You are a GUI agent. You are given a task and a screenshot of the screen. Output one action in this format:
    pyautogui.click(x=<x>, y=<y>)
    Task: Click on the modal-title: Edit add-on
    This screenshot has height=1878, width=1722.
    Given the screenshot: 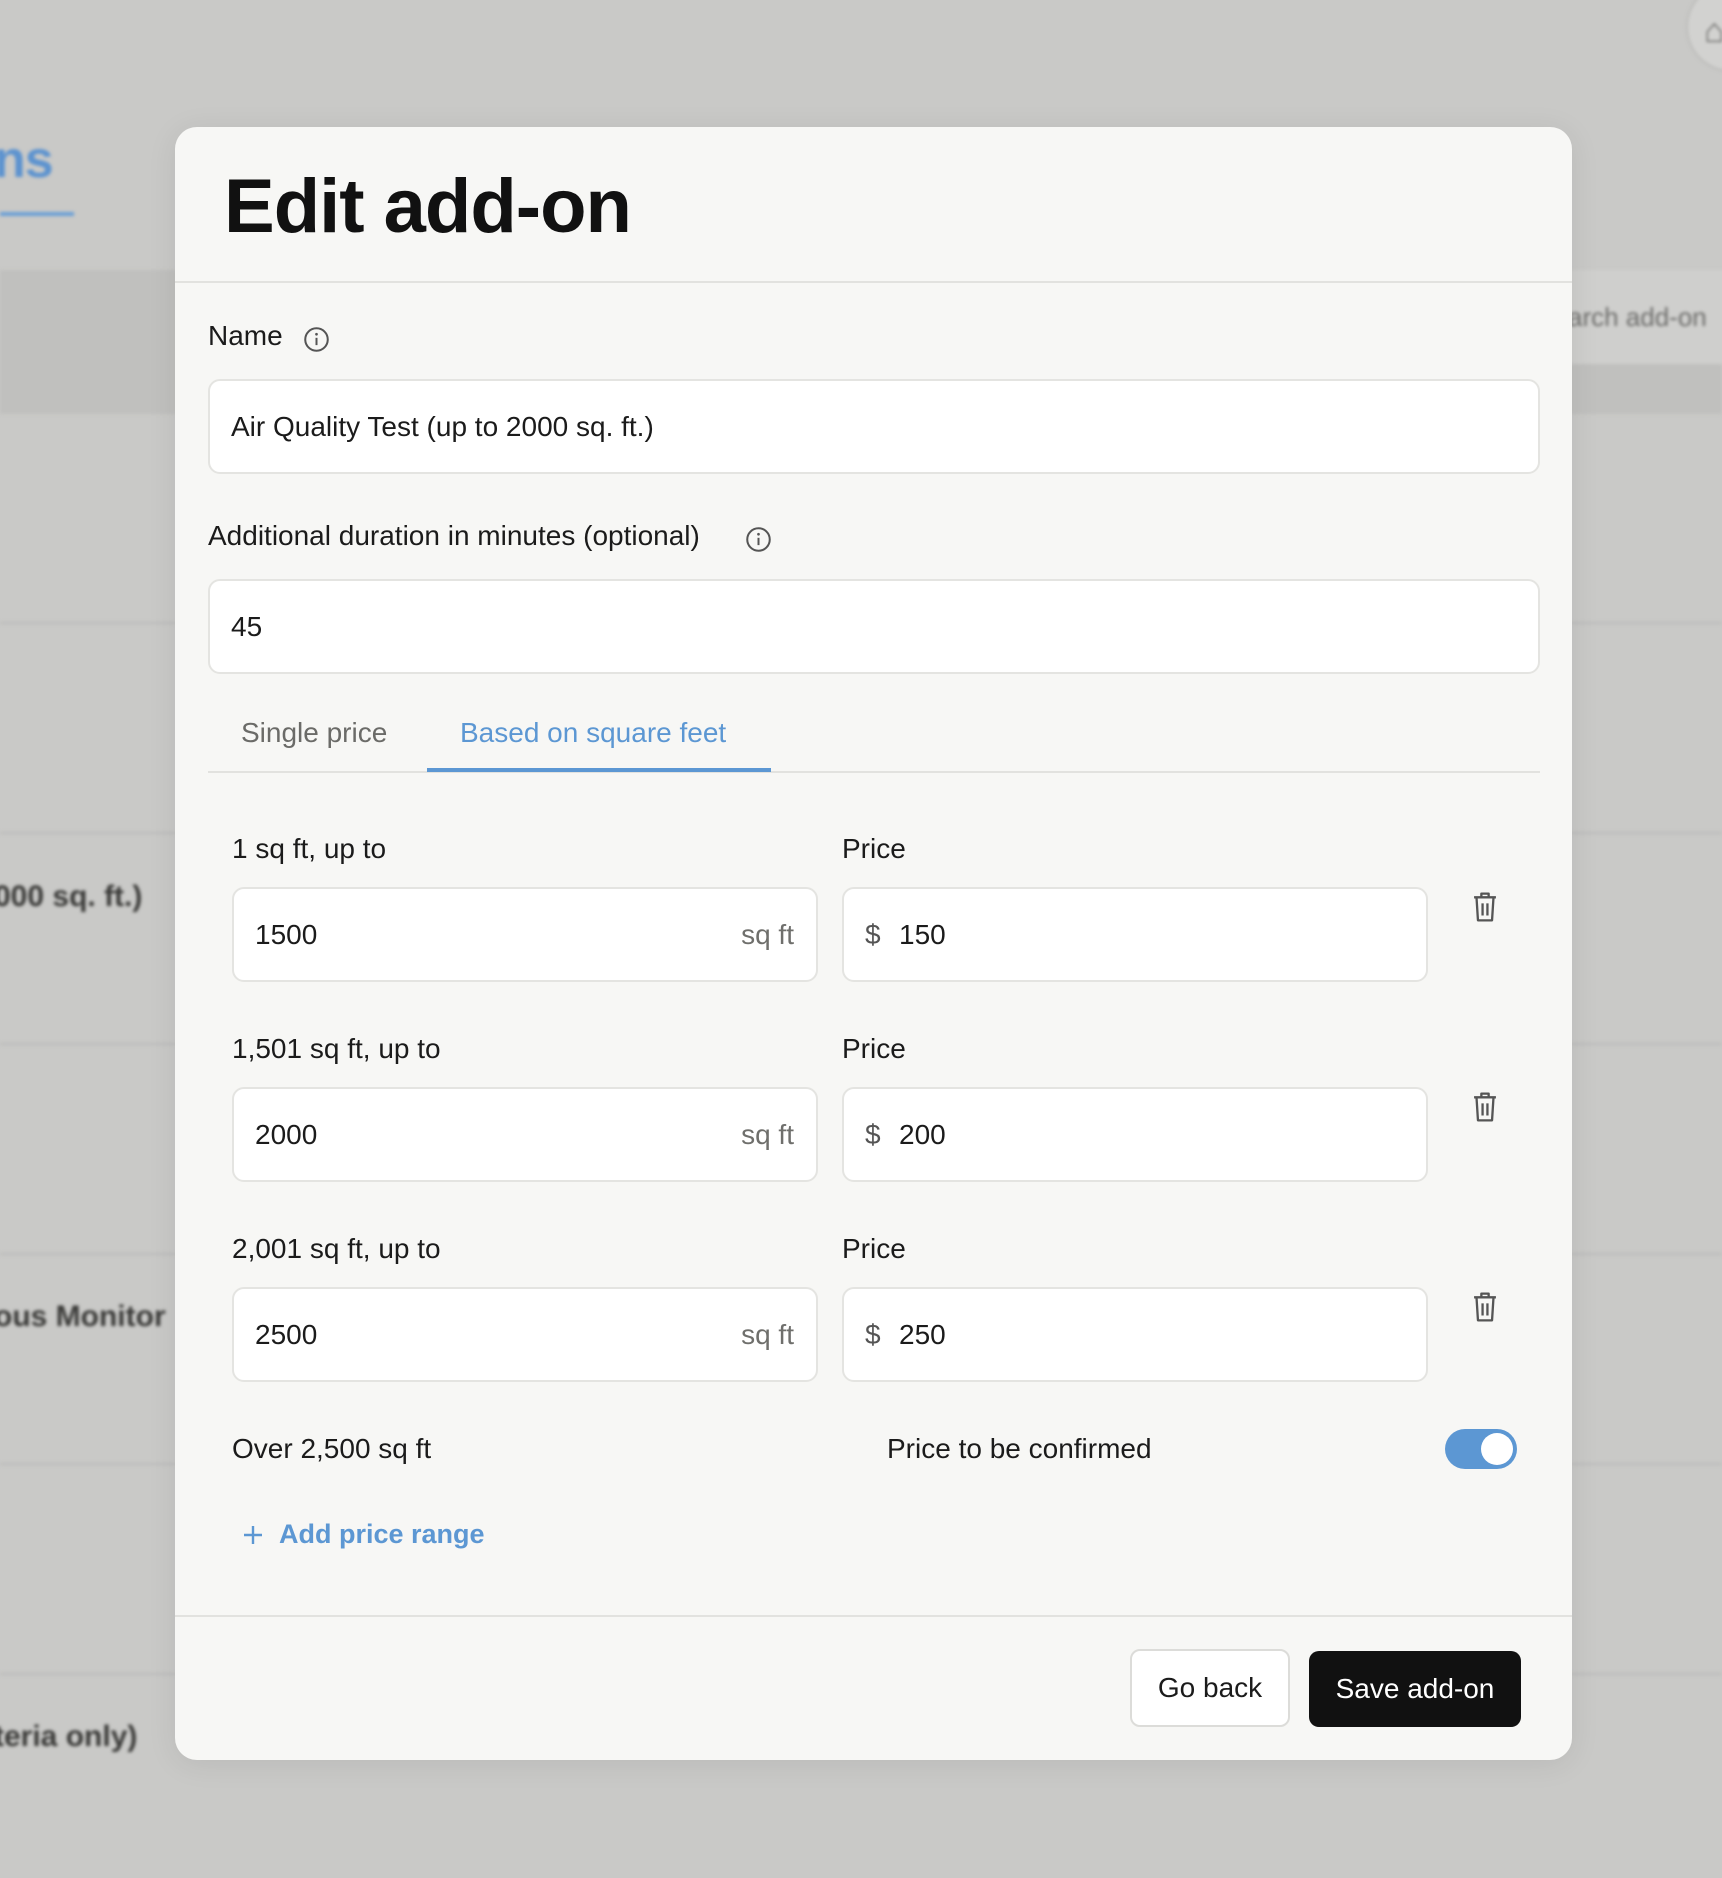 What is the action you would take?
    pyautogui.click(x=428, y=206)
    